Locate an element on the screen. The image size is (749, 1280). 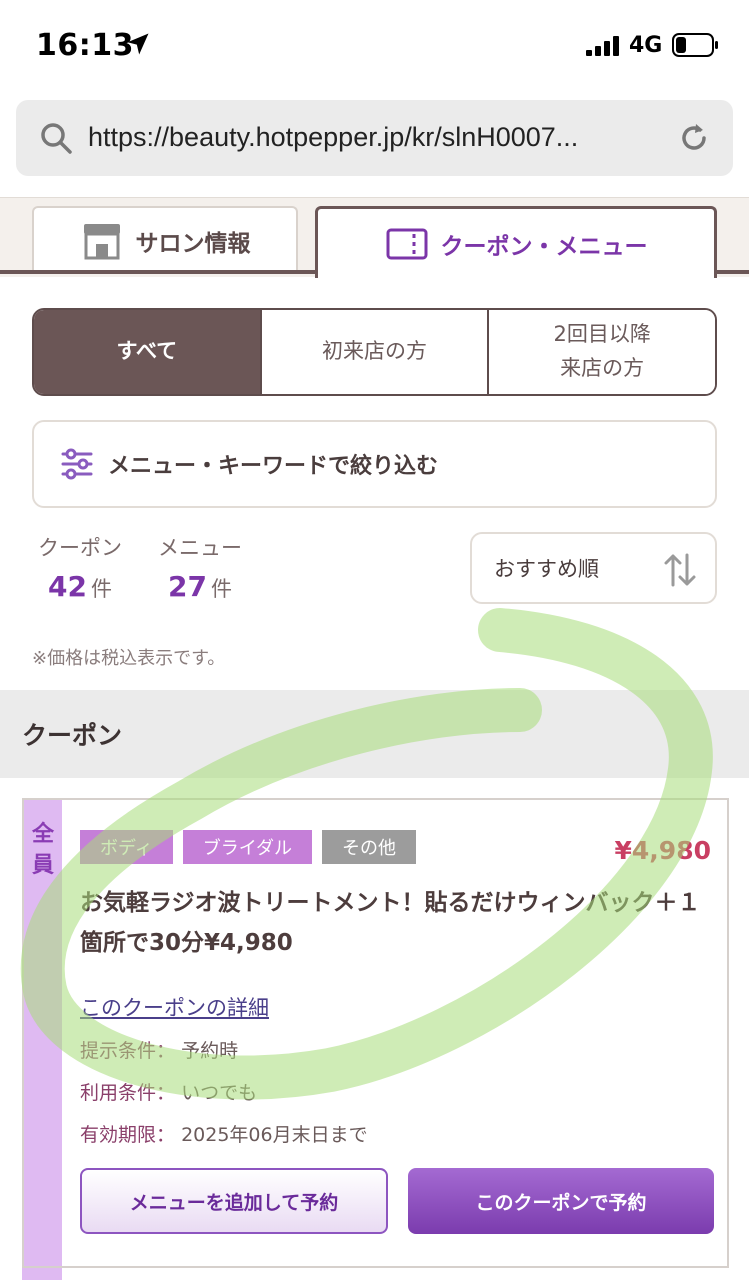
network-type: 4G is located at coordinates (646, 45).